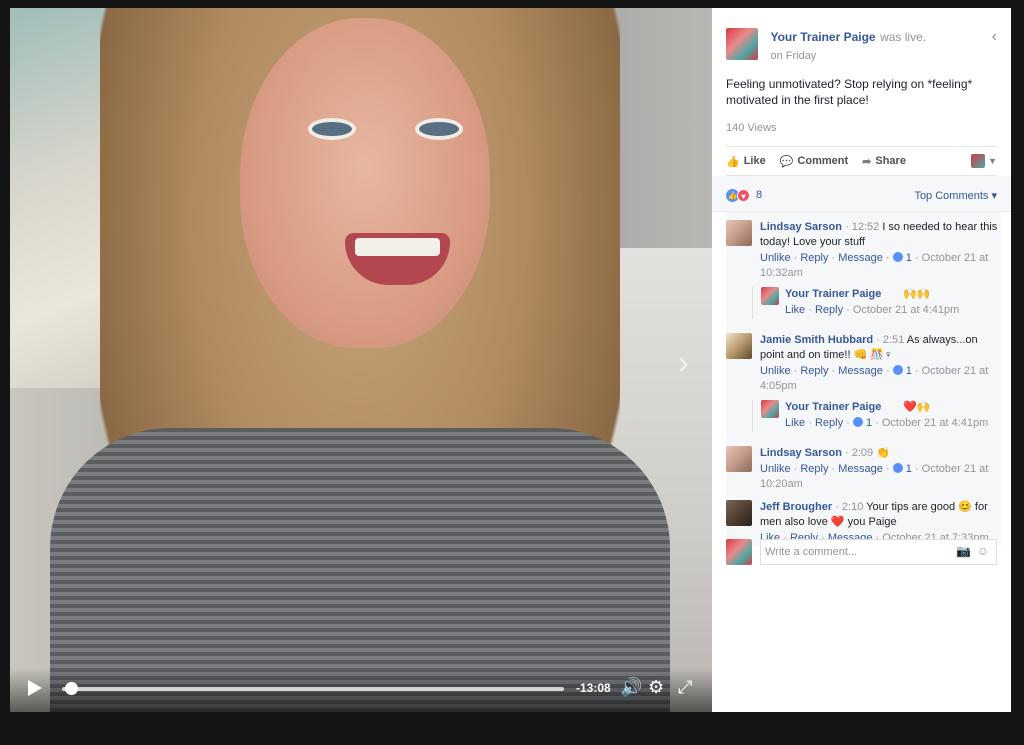  What do you see at coordinates (72, 688) in the screenshot?
I see `scrubber-handle` at bounding box center [72, 688].